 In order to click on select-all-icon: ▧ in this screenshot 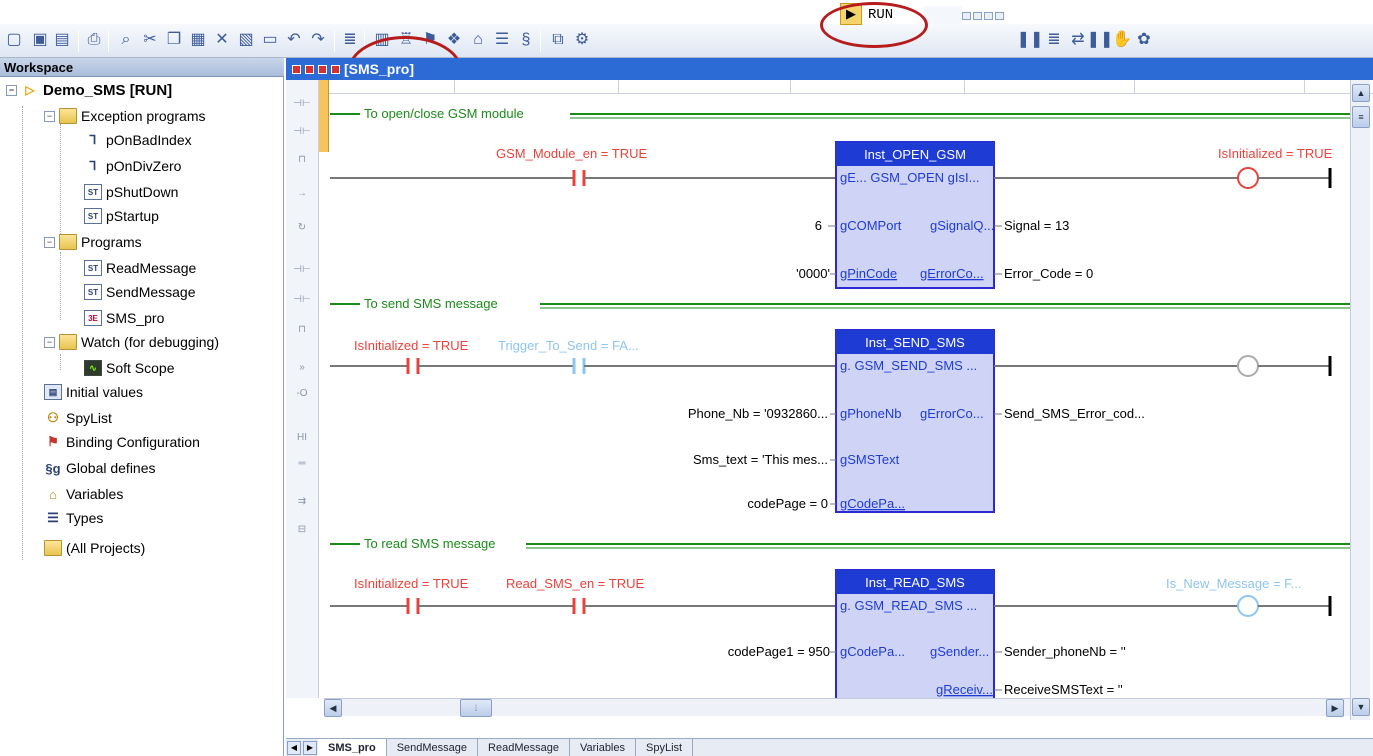, I will do `click(246, 40)`.